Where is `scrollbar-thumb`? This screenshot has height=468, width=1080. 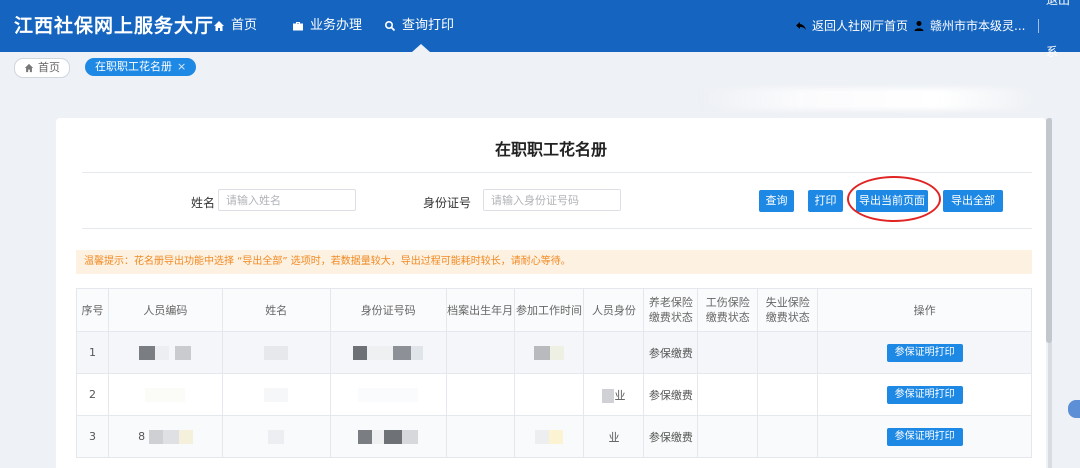 scrollbar-thumb is located at coordinates (1049, 230).